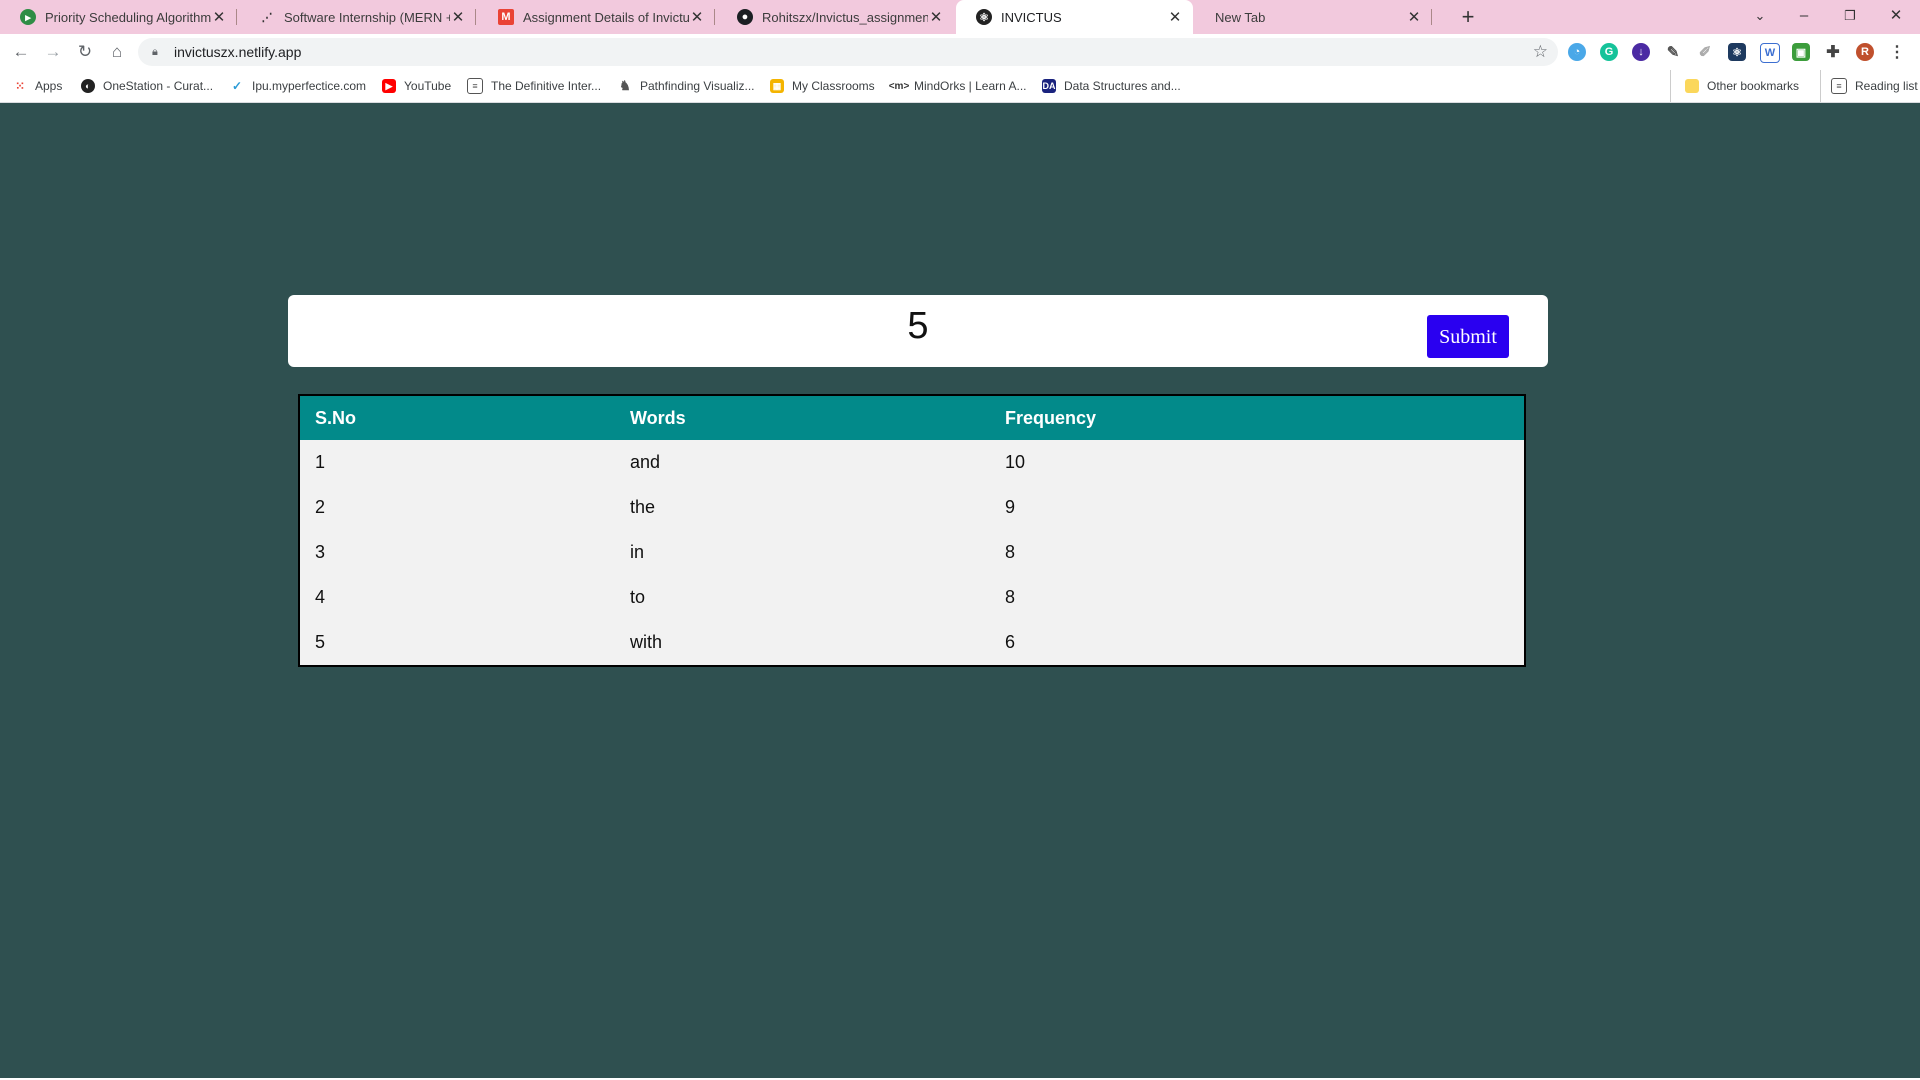  I want to click on home-icon: ⌂, so click(117, 52).